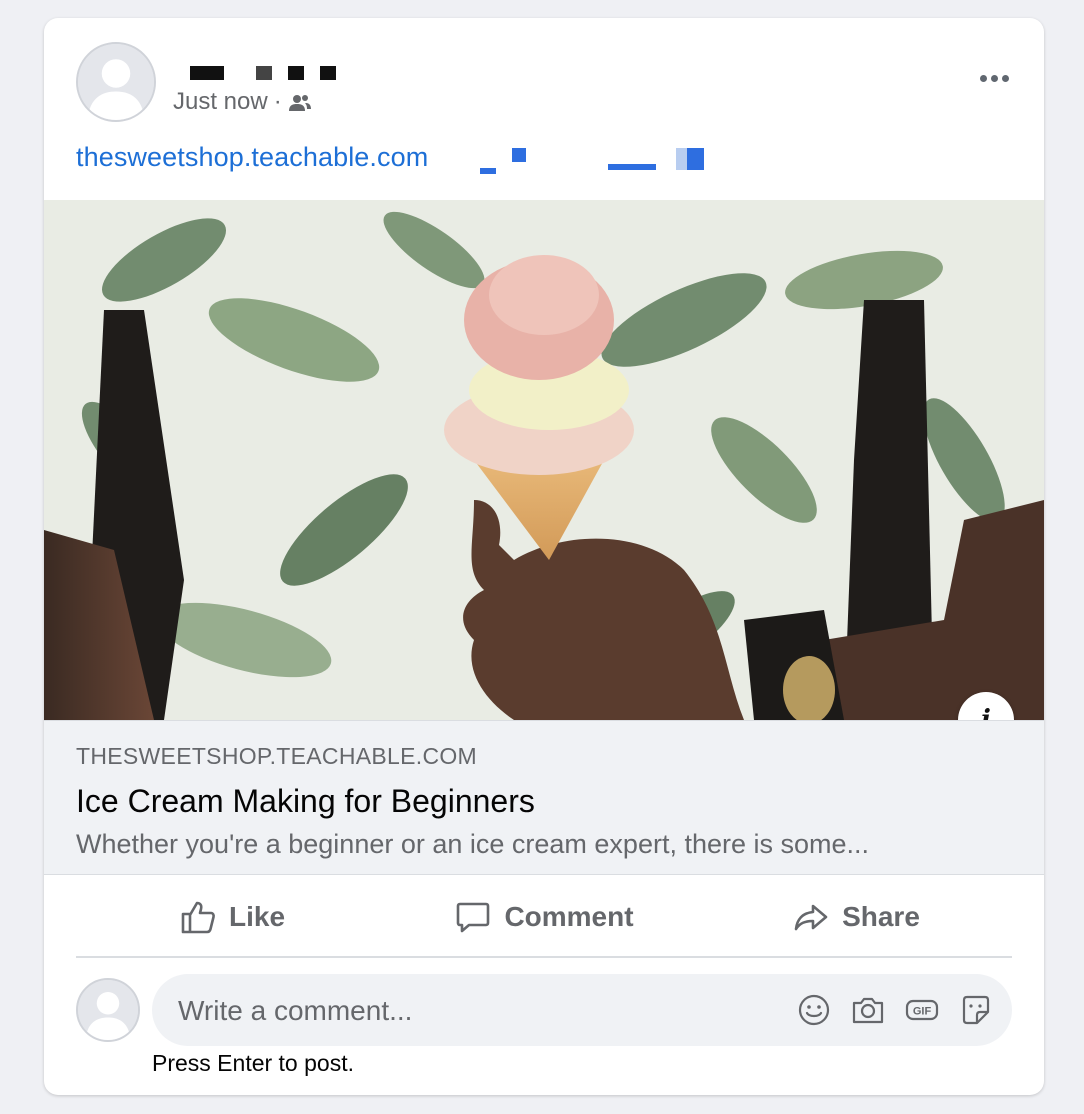  What do you see at coordinates (300, 102) in the screenshot?
I see `friends-icon` at bounding box center [300, 102].